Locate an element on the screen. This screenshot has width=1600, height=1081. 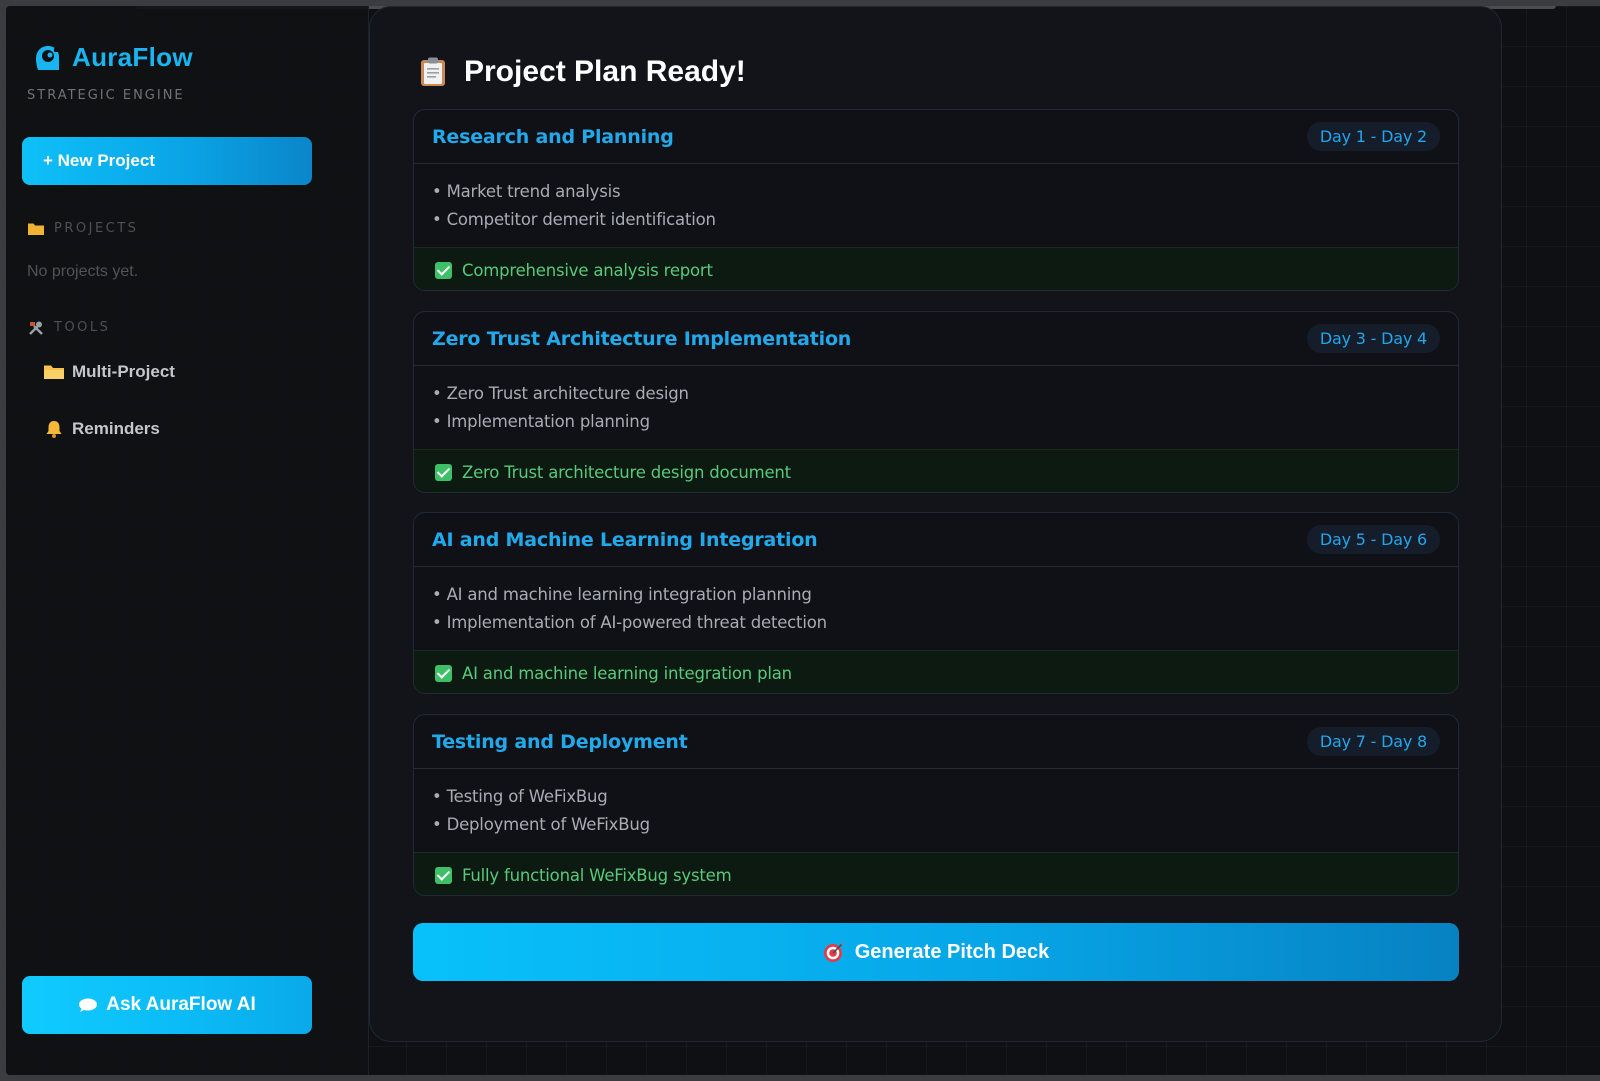
phase-header: Testing and Deployment Day 7 - Day 8 is located at coordinates (936, 742).